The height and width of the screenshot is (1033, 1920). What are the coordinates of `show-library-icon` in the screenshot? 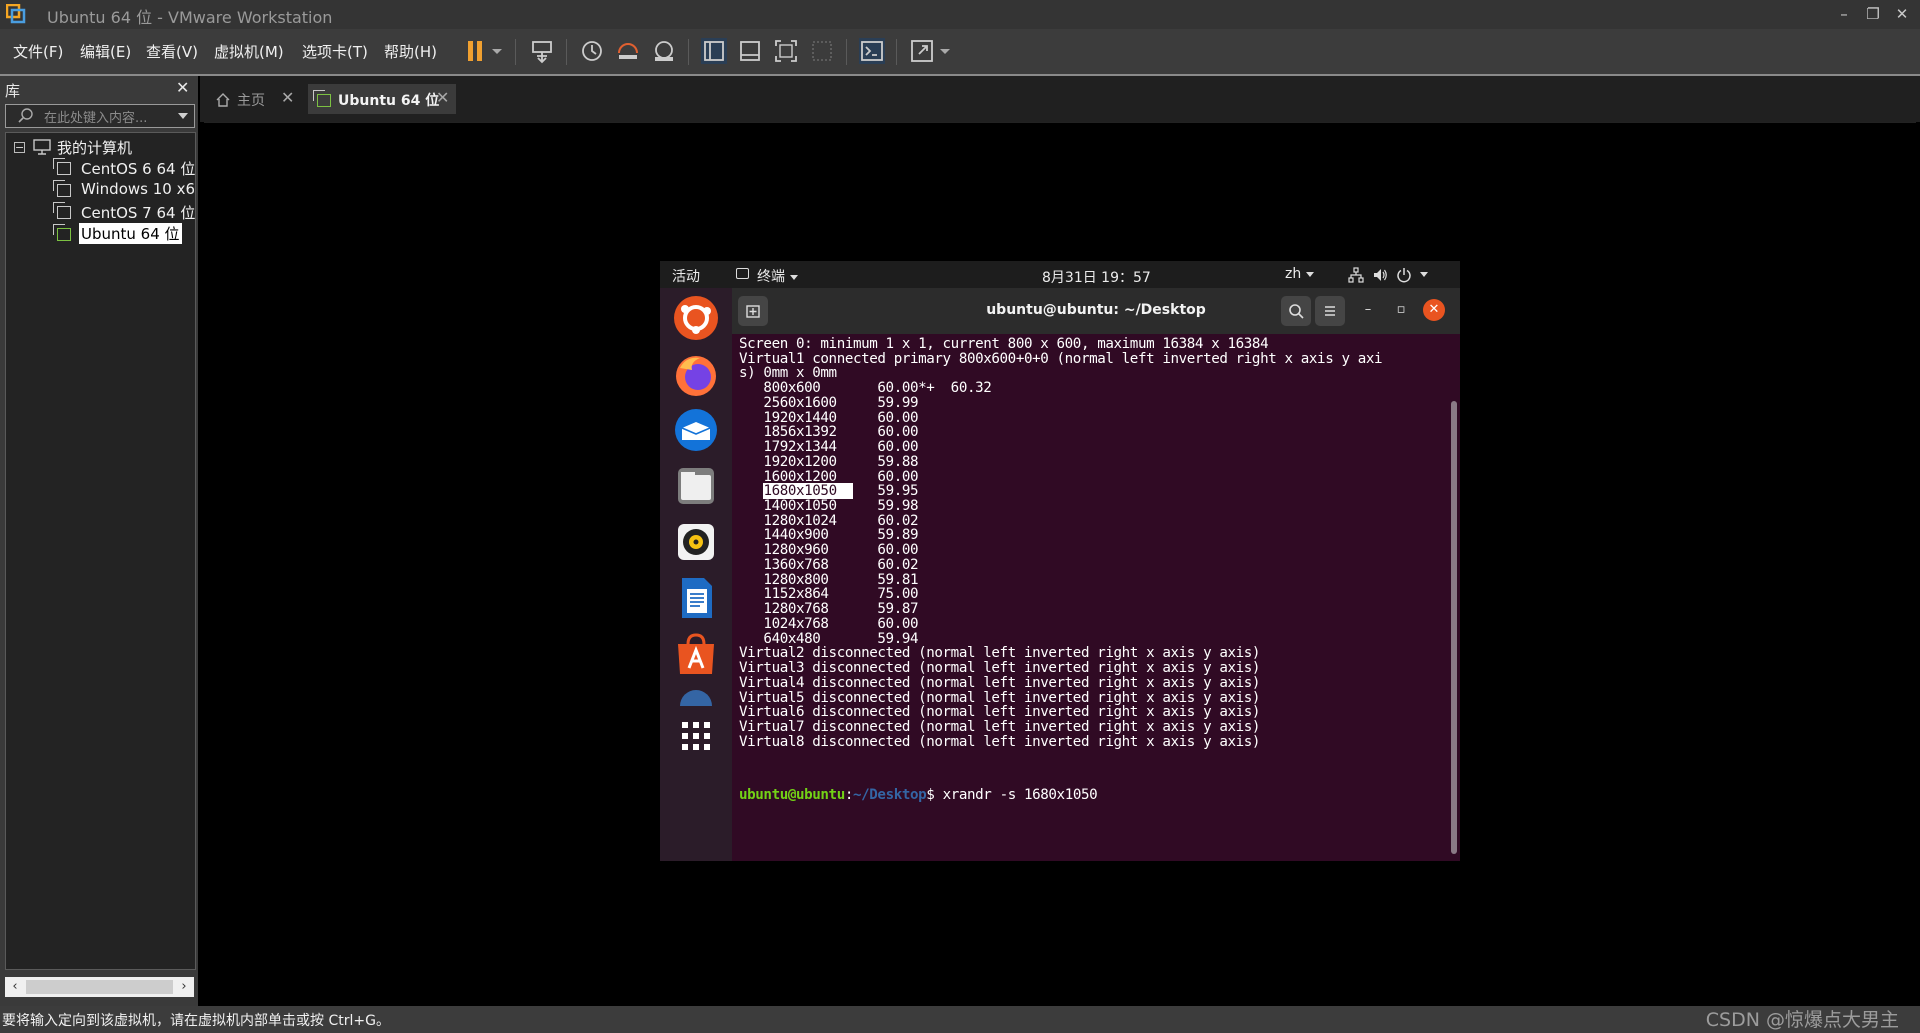 It's located at (714, 51).